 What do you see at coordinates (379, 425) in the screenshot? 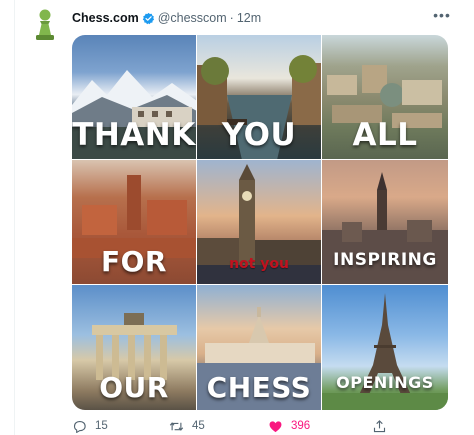
I see `share-icon` at bounding box center [379, 425].